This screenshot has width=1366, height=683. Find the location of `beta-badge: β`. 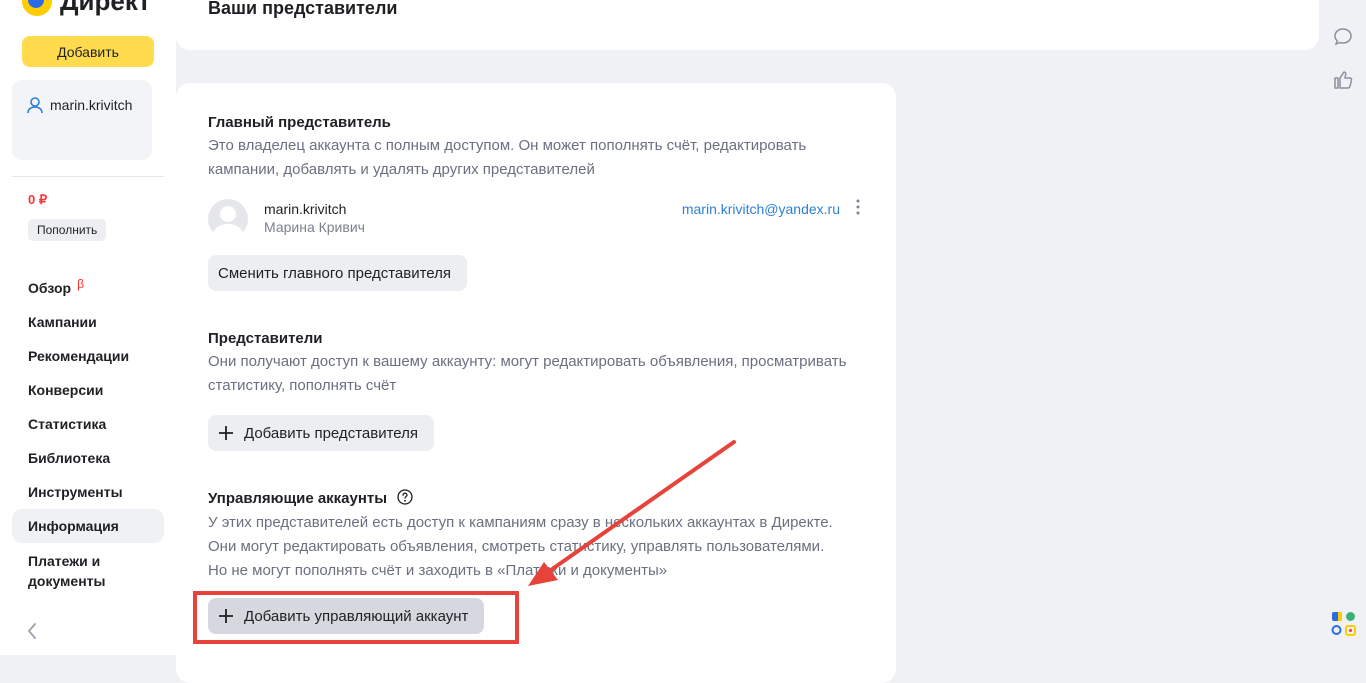

beta-badge: β is located at coordinates (80, 284).